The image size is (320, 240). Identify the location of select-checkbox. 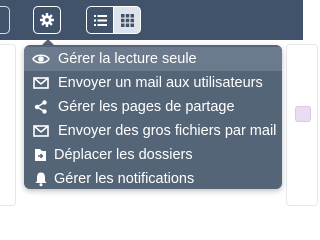
(303, 114).